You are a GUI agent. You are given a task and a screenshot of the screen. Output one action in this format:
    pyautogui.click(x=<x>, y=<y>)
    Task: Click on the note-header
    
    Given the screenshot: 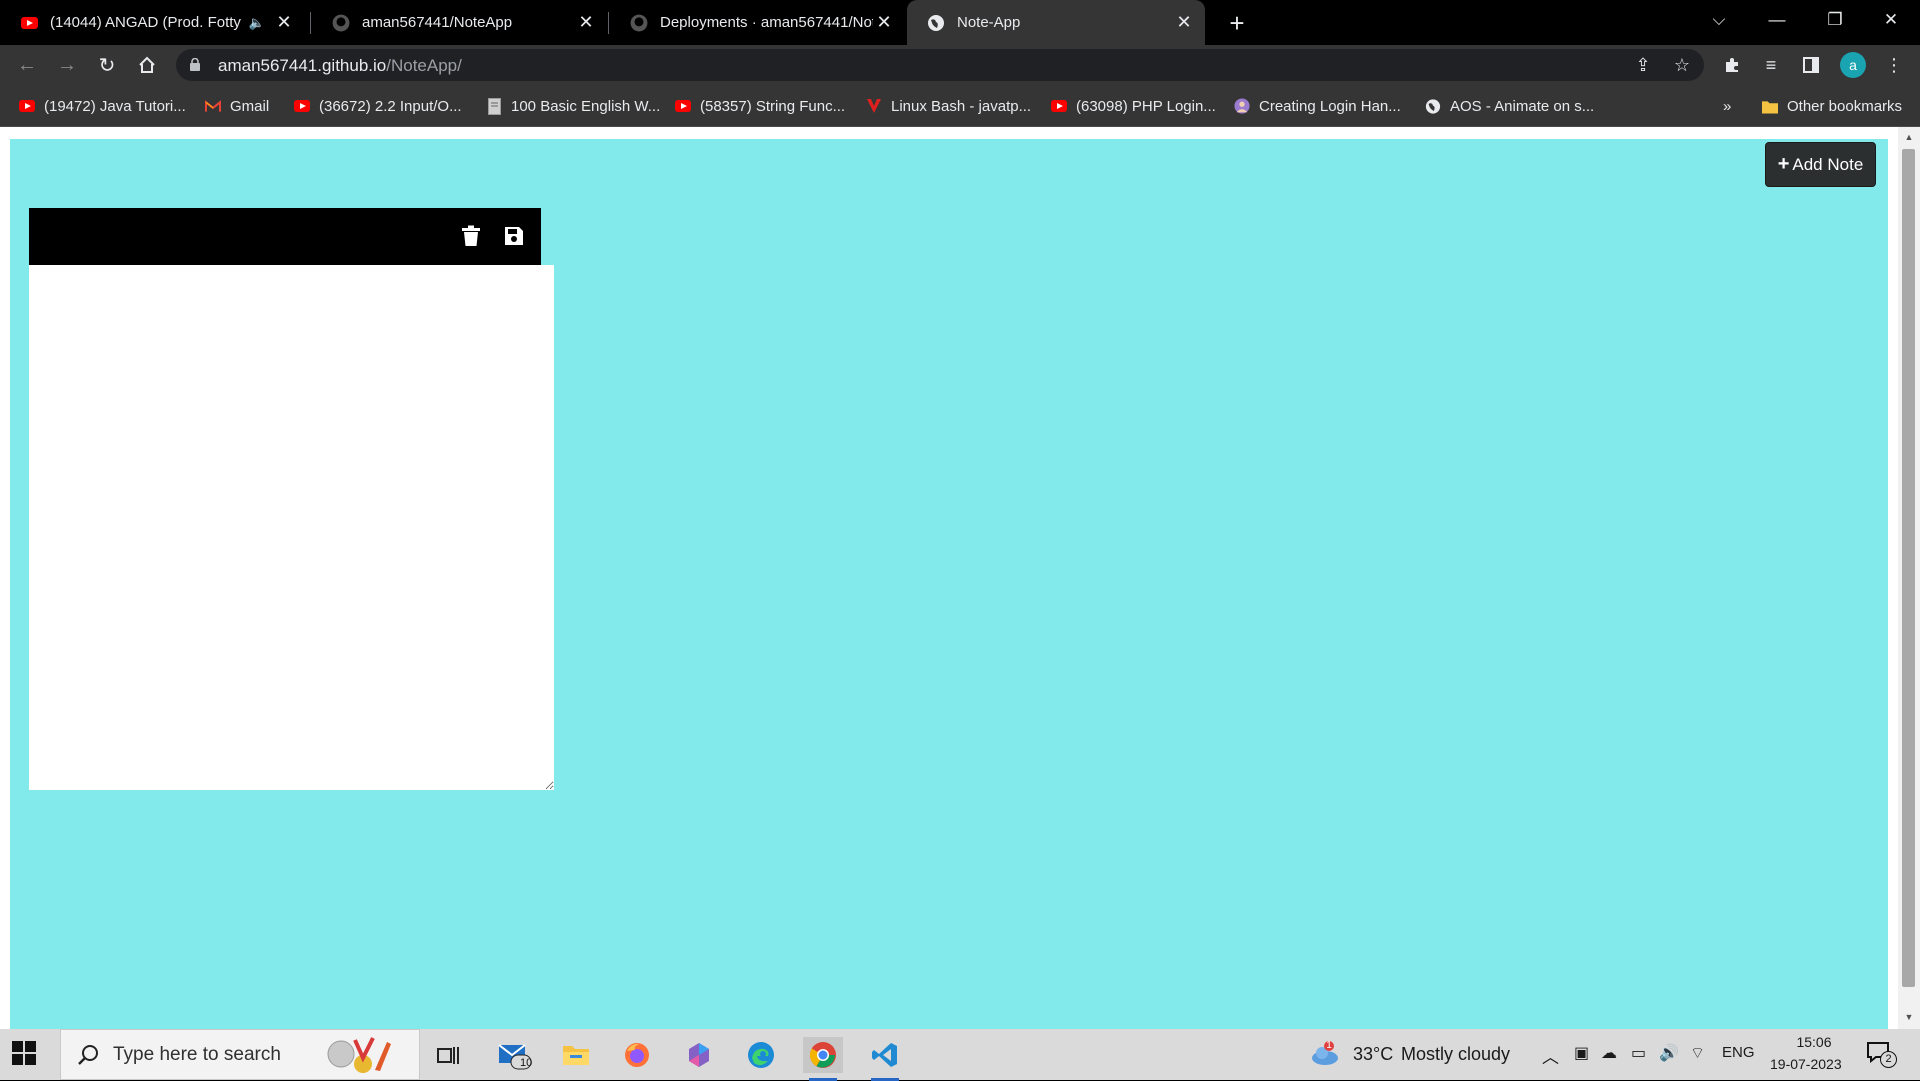 What is the action you would take?
    pyautogui.click(x=285, y=236)
    